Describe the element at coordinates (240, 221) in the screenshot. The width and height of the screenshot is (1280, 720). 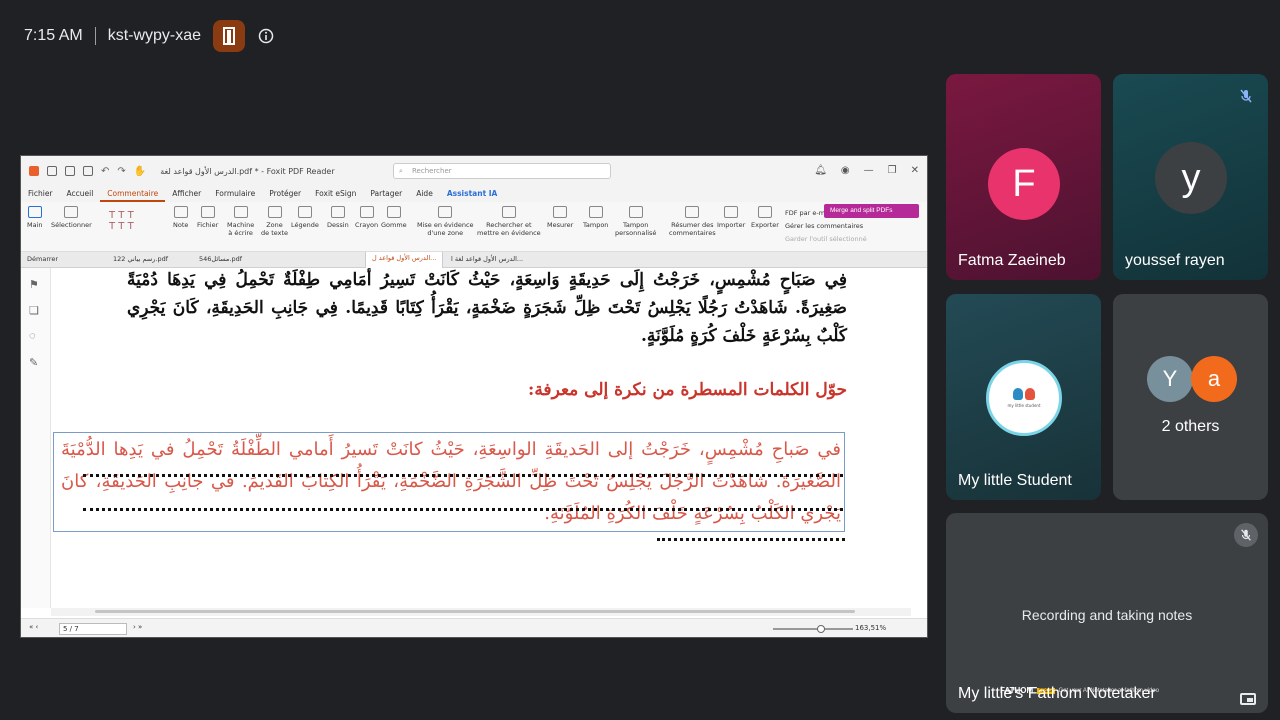
I see `typewriter-button: Machine à écrire` at that location.